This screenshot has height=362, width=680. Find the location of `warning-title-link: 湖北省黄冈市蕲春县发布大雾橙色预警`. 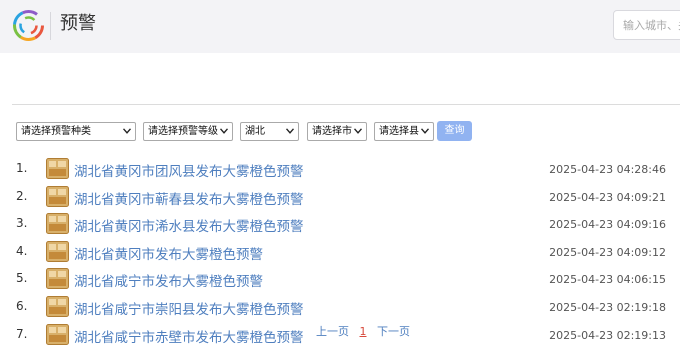

warning-title-link: 湖北省黄冈市蕲春县发布大雾橙色预警 is located at coordinates (189, 198).